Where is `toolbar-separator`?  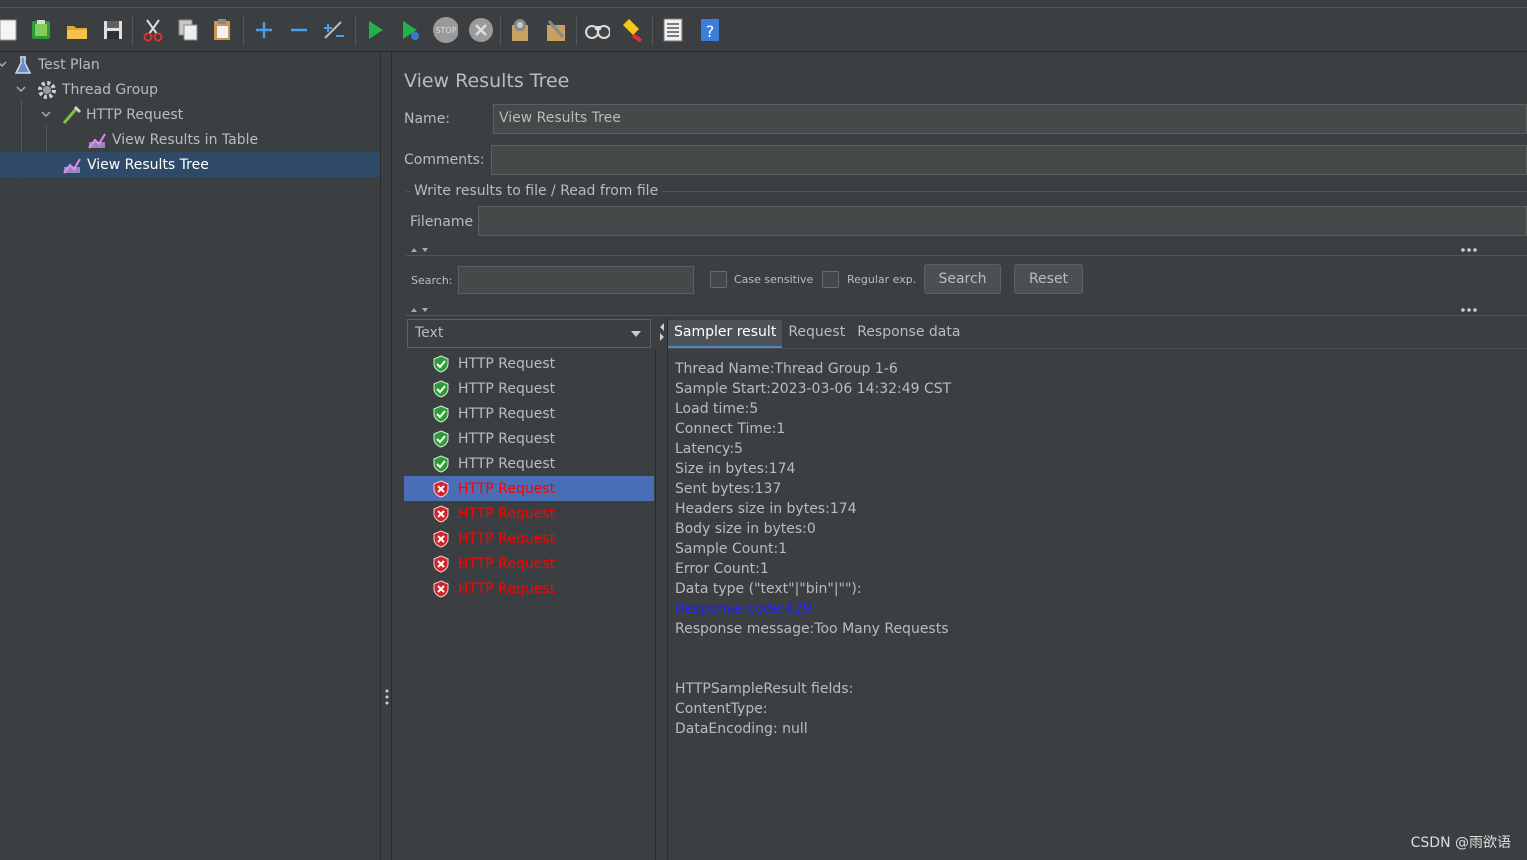 toolbar-separator is located at coordinates (576, 30).